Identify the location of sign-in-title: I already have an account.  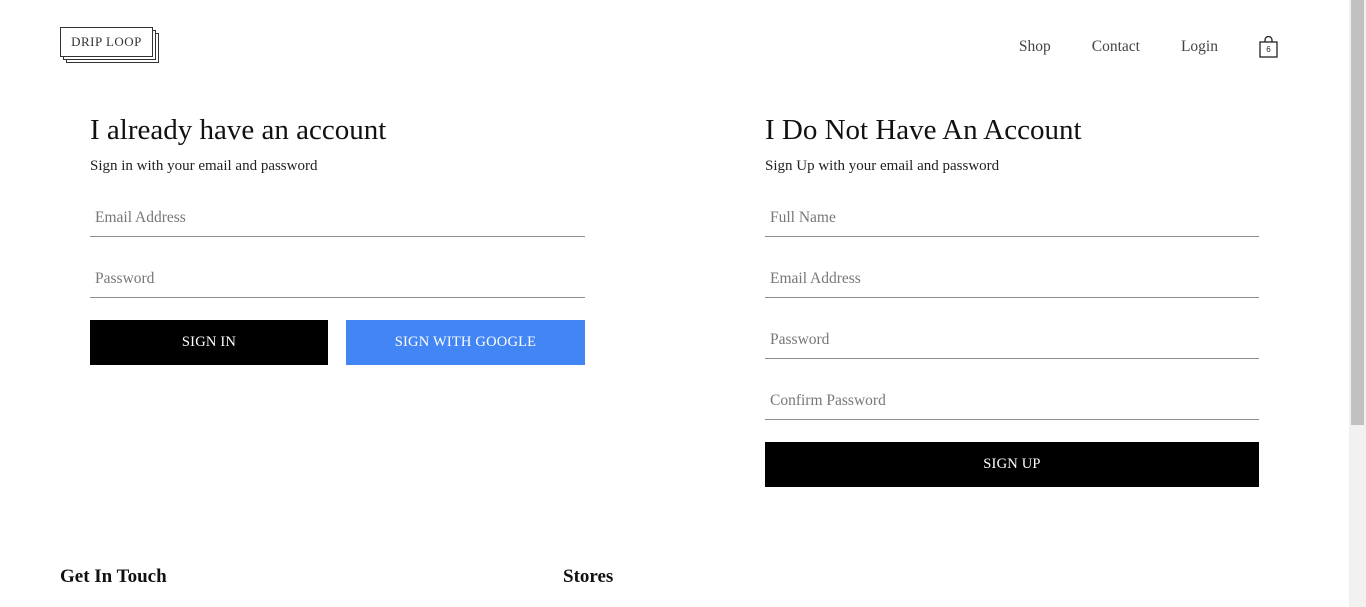
(238, 130).